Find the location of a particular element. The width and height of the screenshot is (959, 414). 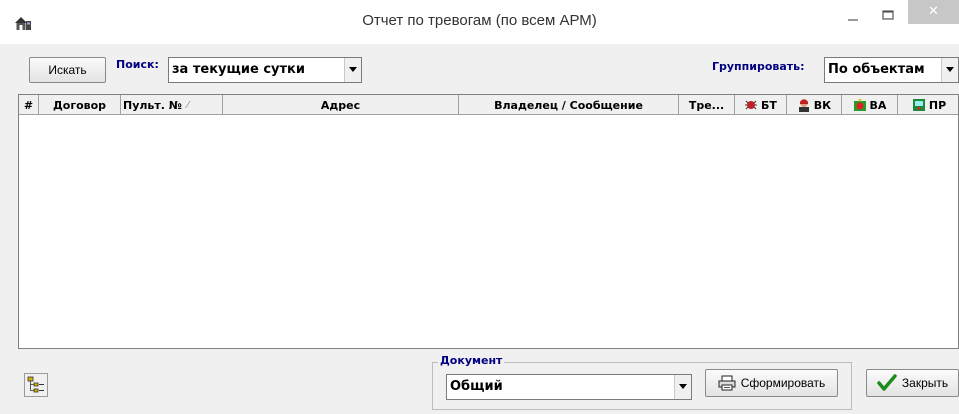

period-select: за текущие сутки is located at coordinates (265, 70).